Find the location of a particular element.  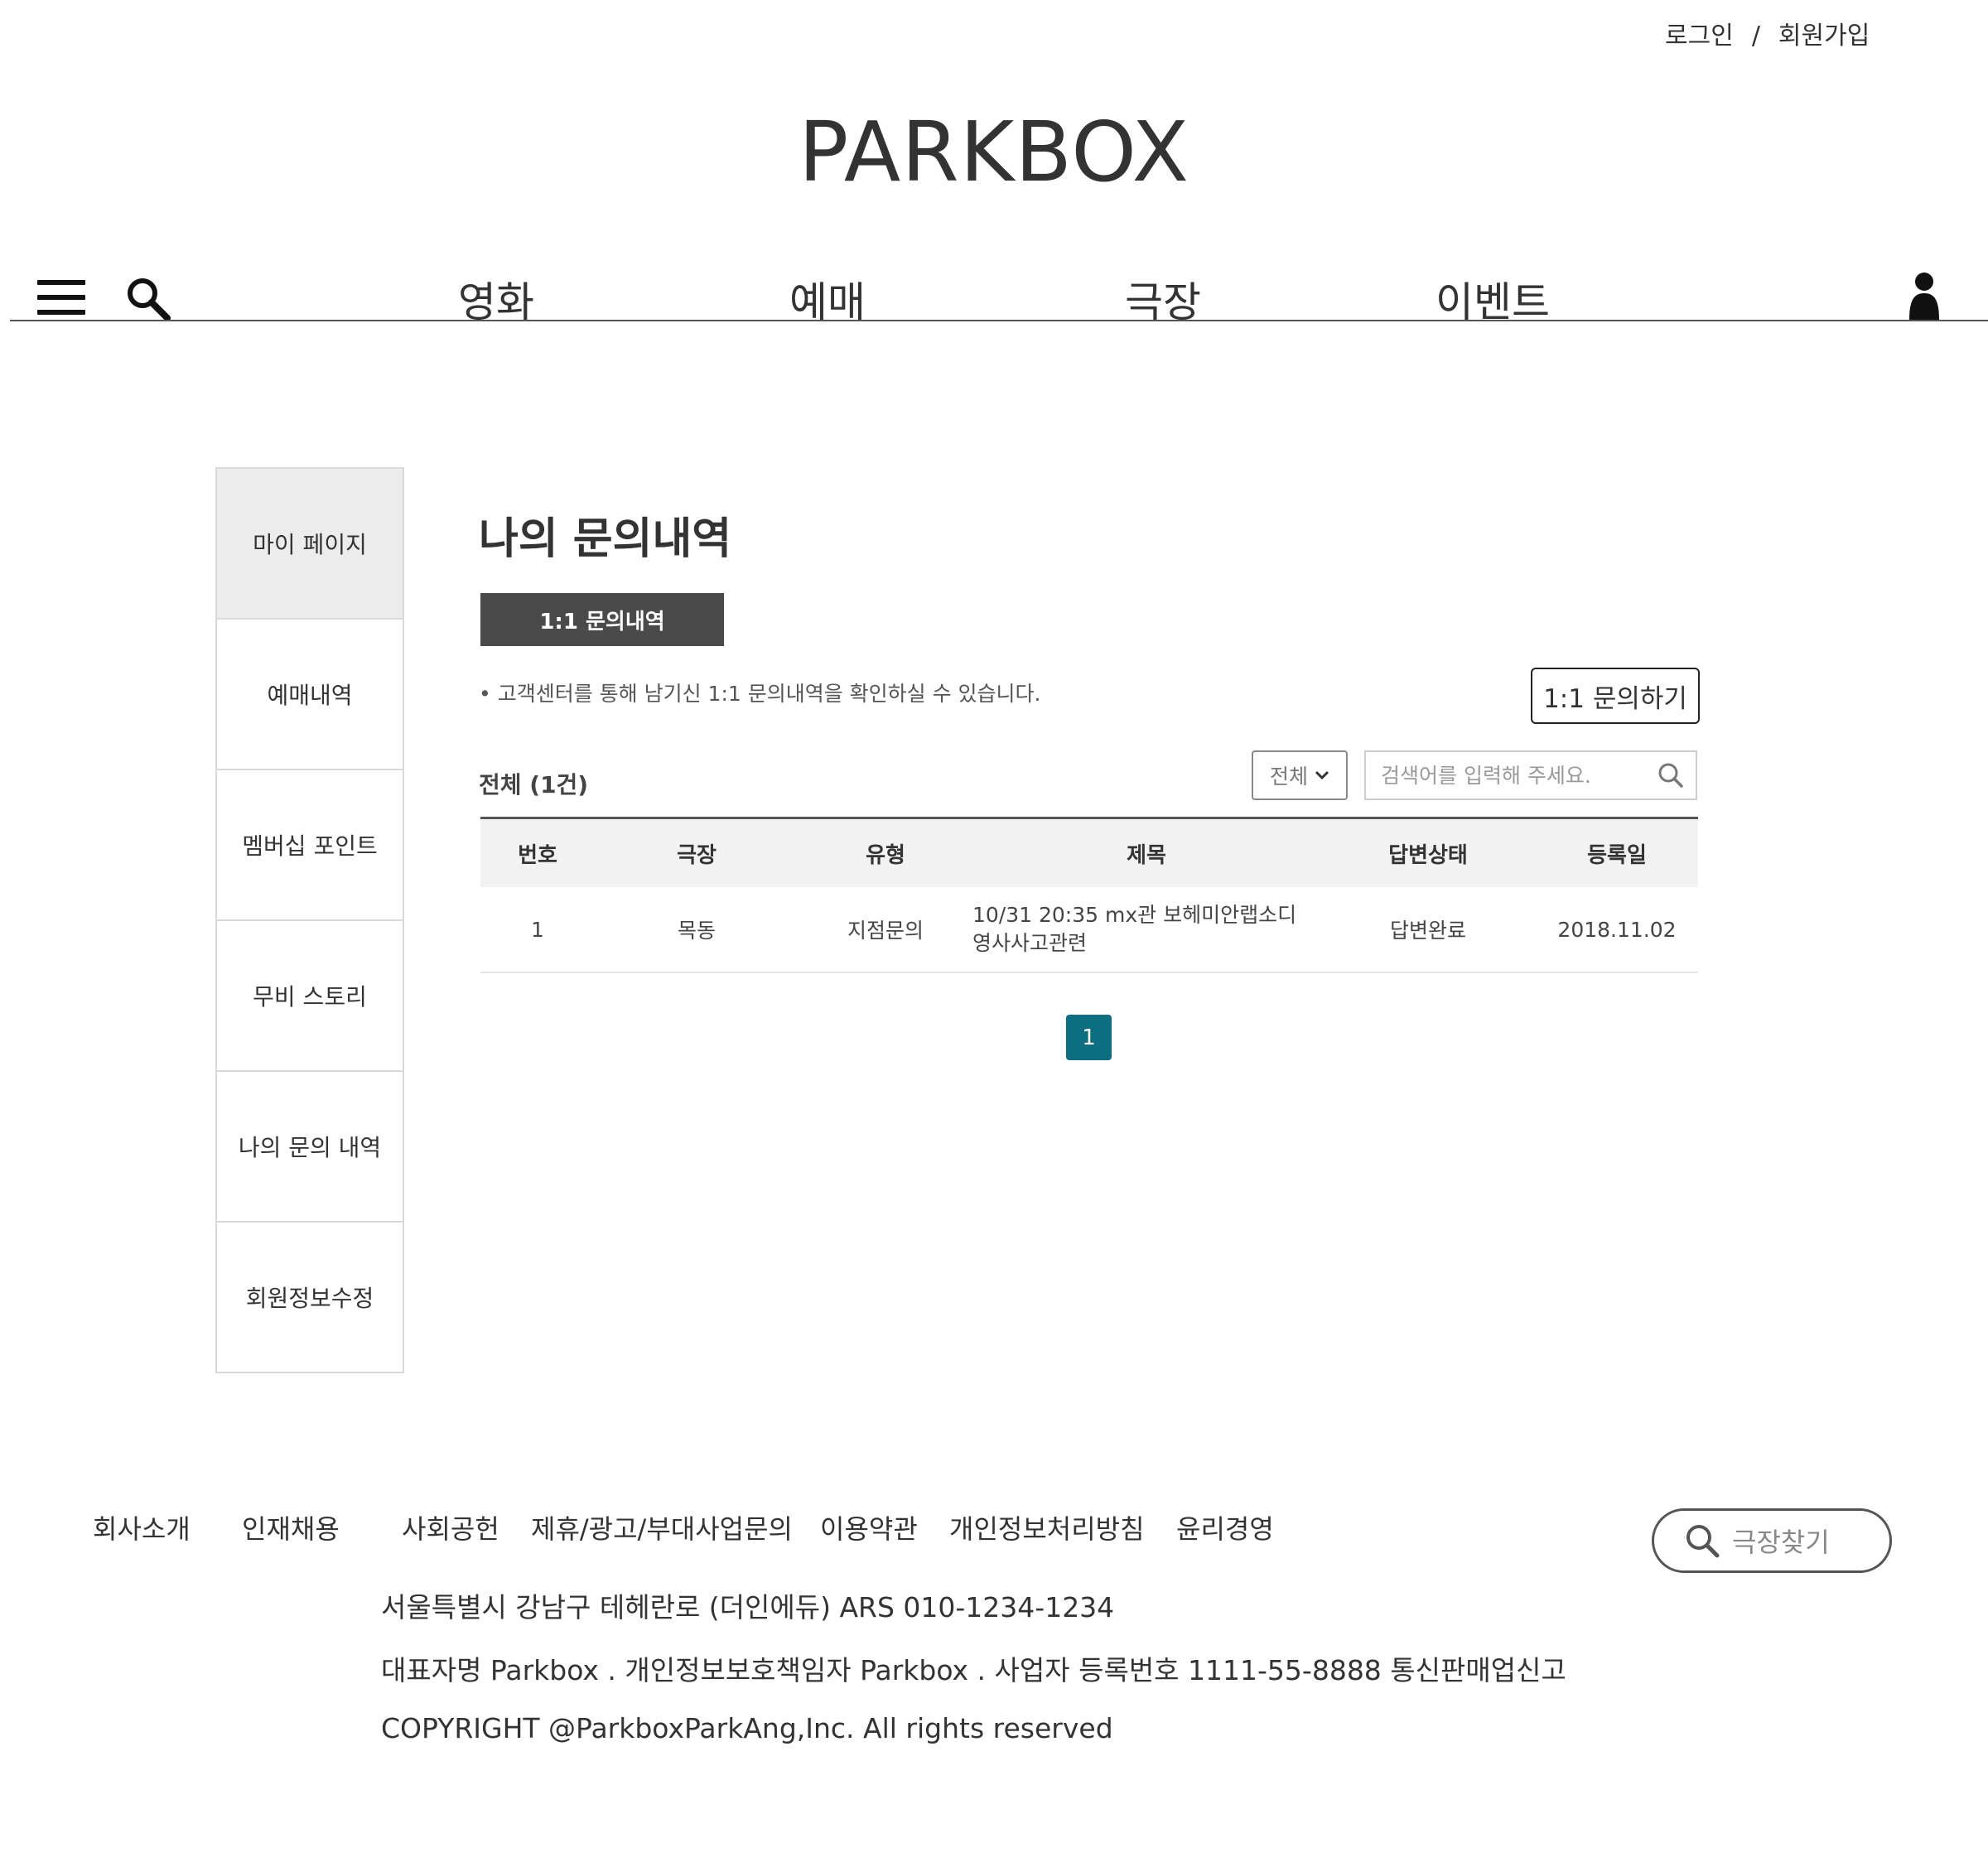

user-icon is located at coordinates (1924, 296).